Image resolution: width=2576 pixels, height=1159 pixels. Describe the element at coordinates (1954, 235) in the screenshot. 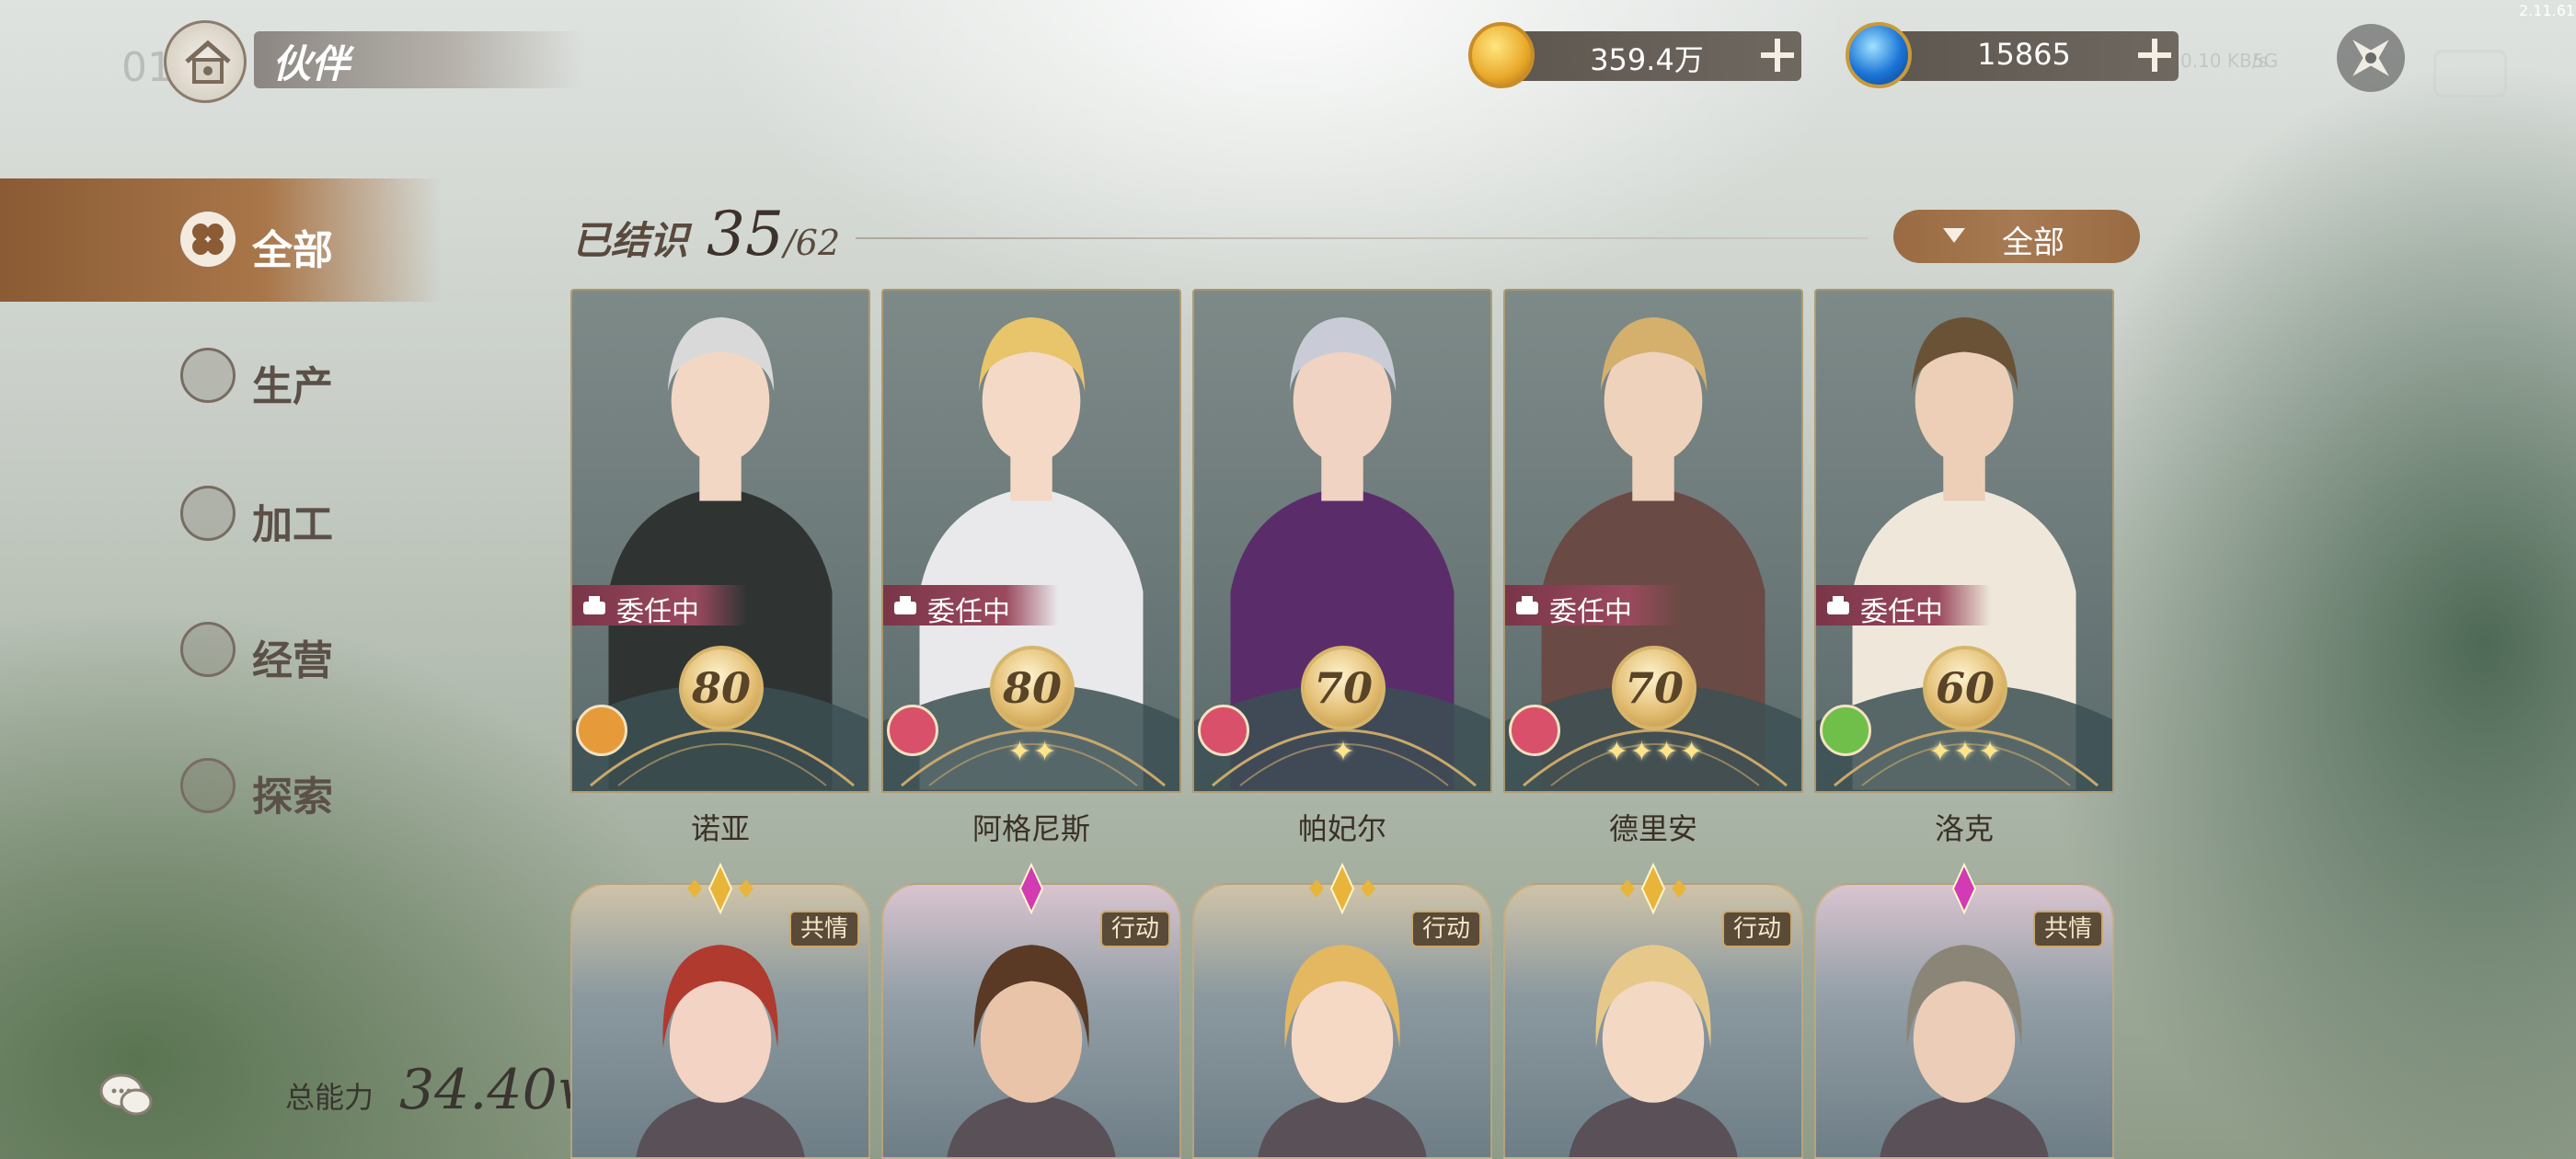

I see `dropdown-arrow-icon` at that location.